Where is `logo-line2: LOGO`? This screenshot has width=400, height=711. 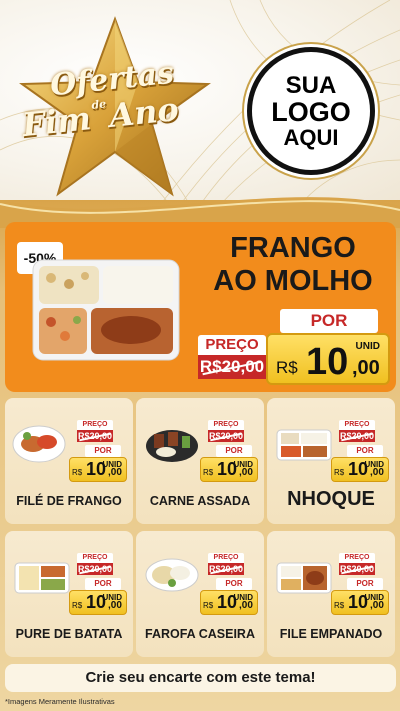
logo-line2: LOGO is located at coordinates (311, 111).